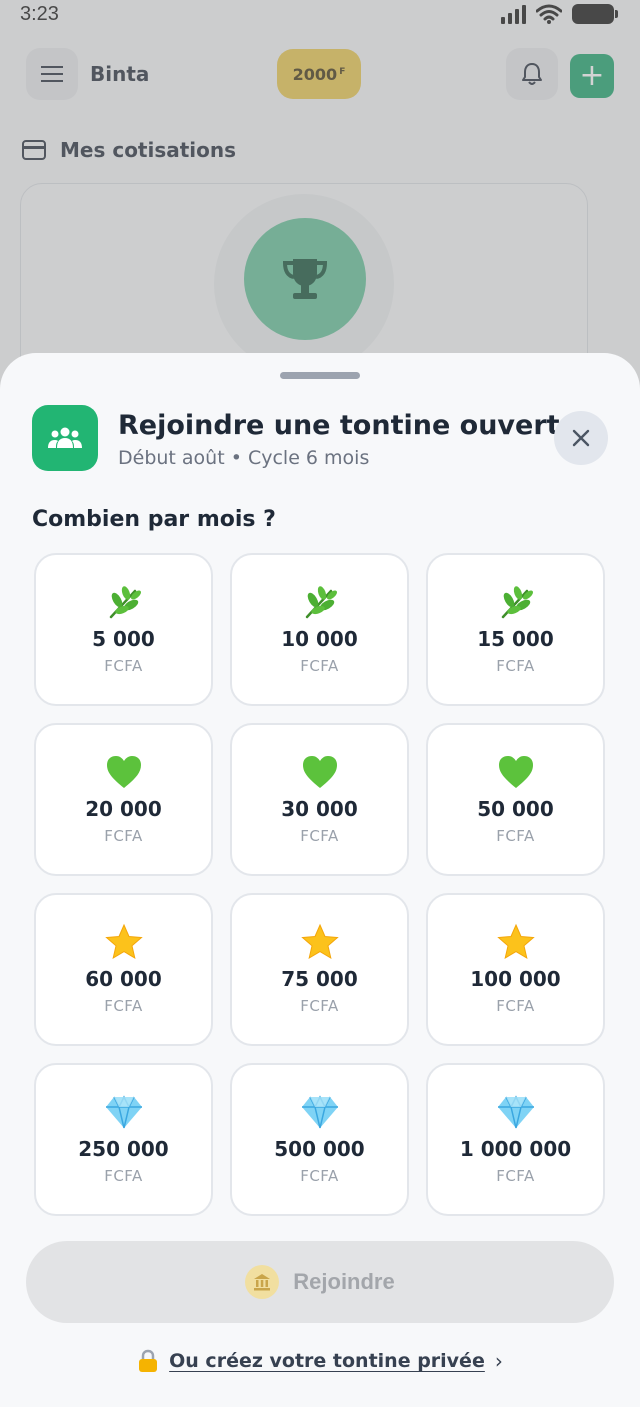 Image resolution: width=640 pixels, height=1407 pixels. Describe the element at coordinates (327, 1361) in the screenshot. I see `private-tontine-link-label: Ou créez votre tontine privée` at that location.